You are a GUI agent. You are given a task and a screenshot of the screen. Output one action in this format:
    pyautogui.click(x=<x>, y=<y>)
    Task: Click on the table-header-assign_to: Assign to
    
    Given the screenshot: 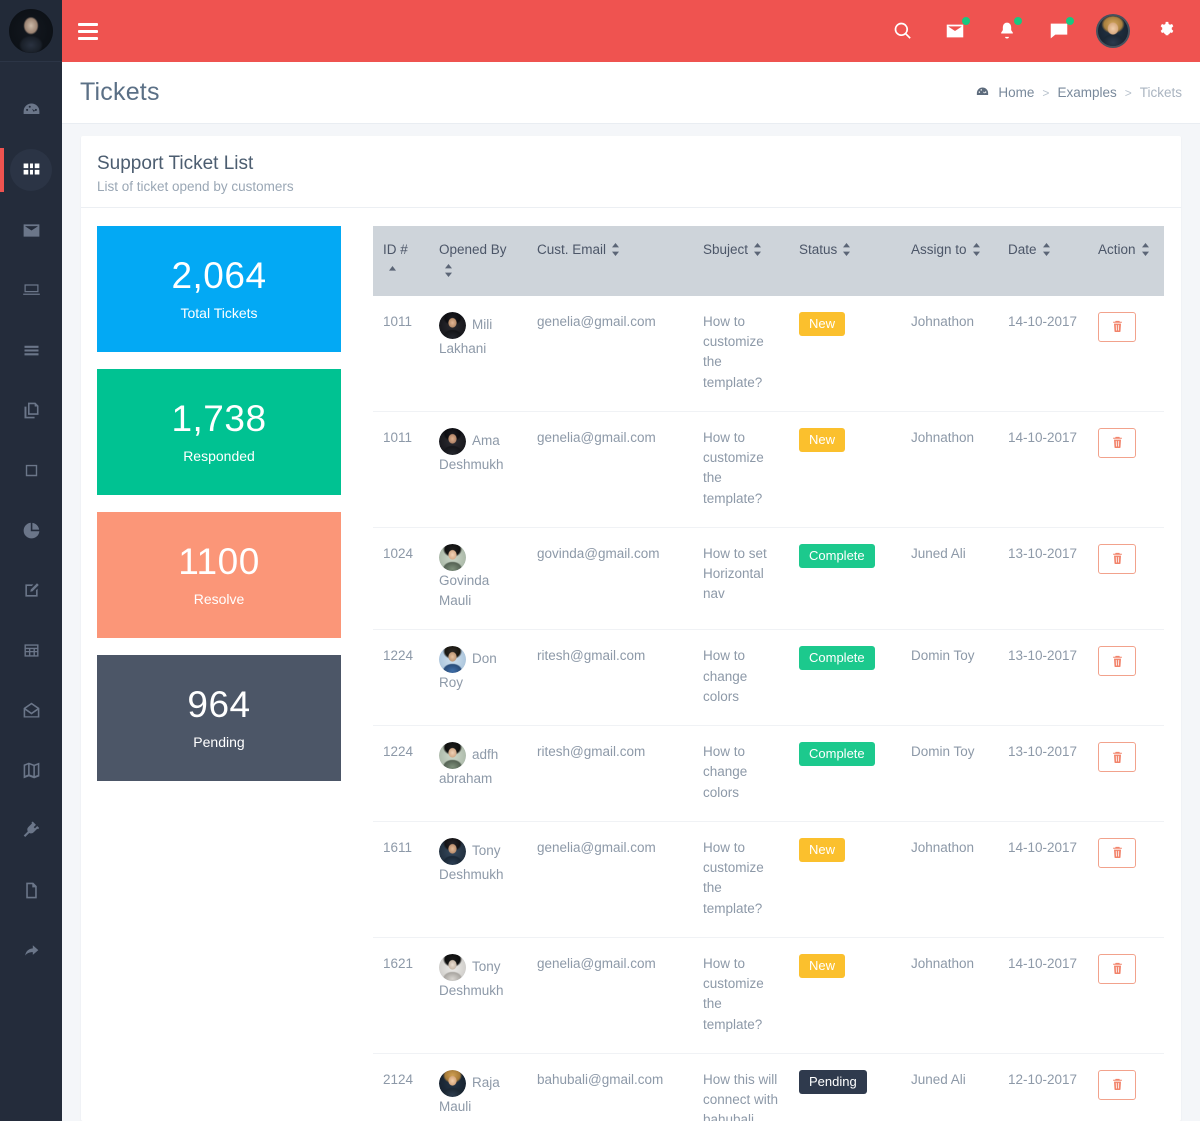 What is the action you would take?
    pyautogui.click(x=949, y=261)
    